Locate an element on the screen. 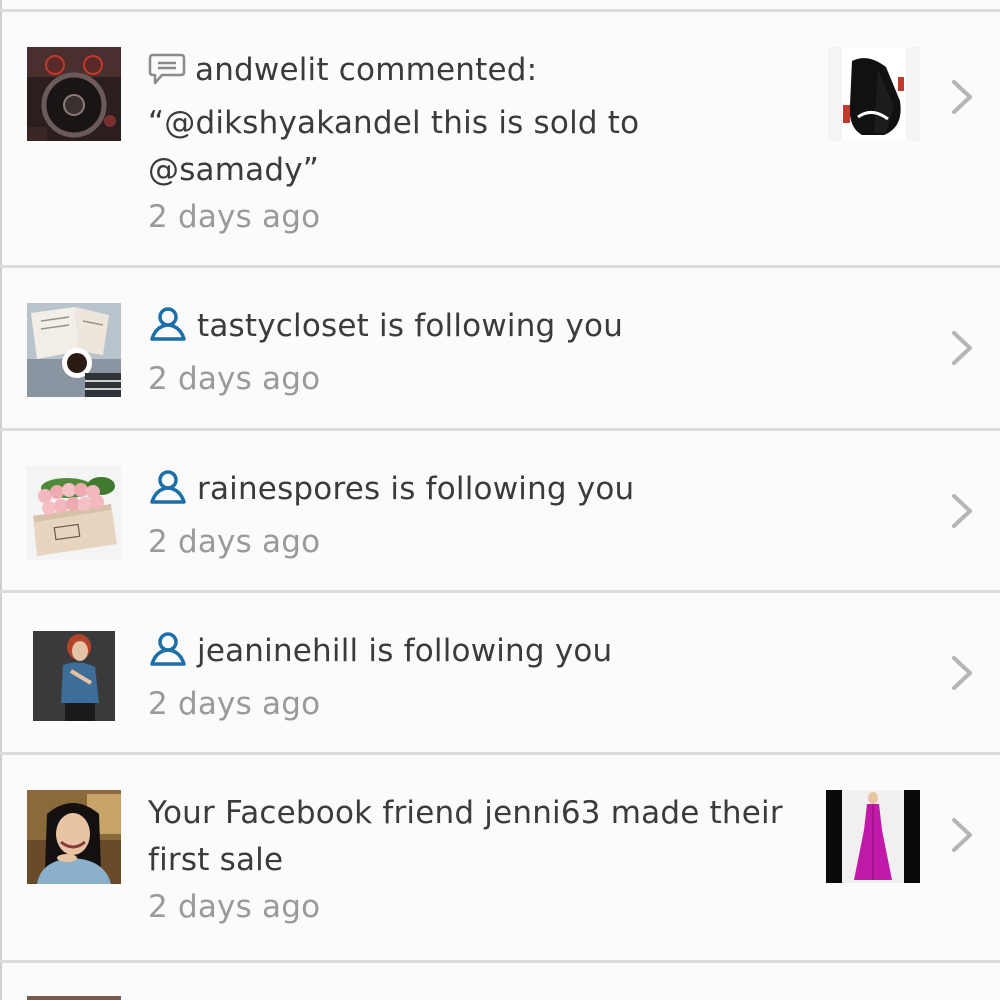 This screenshot has width=1000, height=1000. comment-header-text: andwelit commented: is located at coordinates (366, 70).